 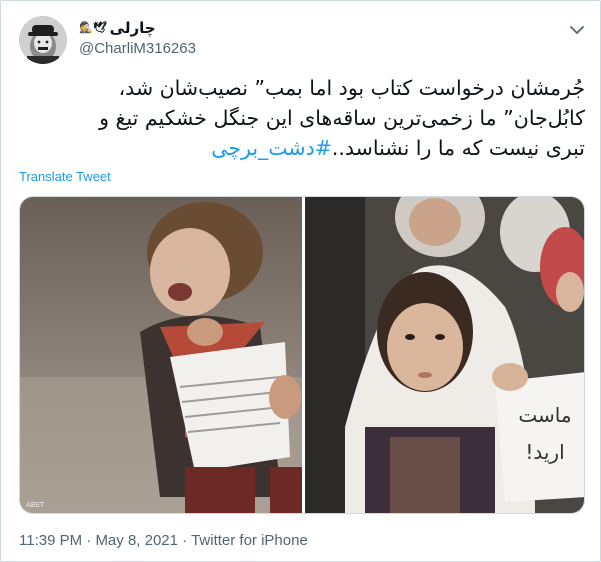 What do you see at coordinates (137, 49) in the screenshot?
I see `user-handle: @CharliM316263` at bounding box center [137, 49].